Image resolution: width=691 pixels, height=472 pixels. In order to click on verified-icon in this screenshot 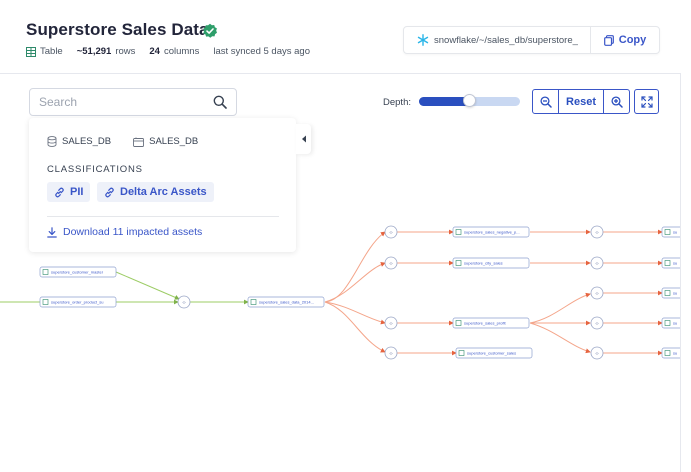, I will do `click(210, 30)`.